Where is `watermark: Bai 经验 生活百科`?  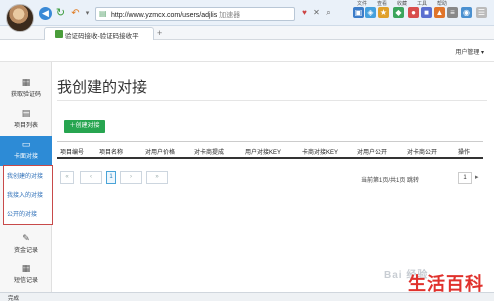 watermark: Bai 经验 生活百科 is located at coordinates (435, 278).